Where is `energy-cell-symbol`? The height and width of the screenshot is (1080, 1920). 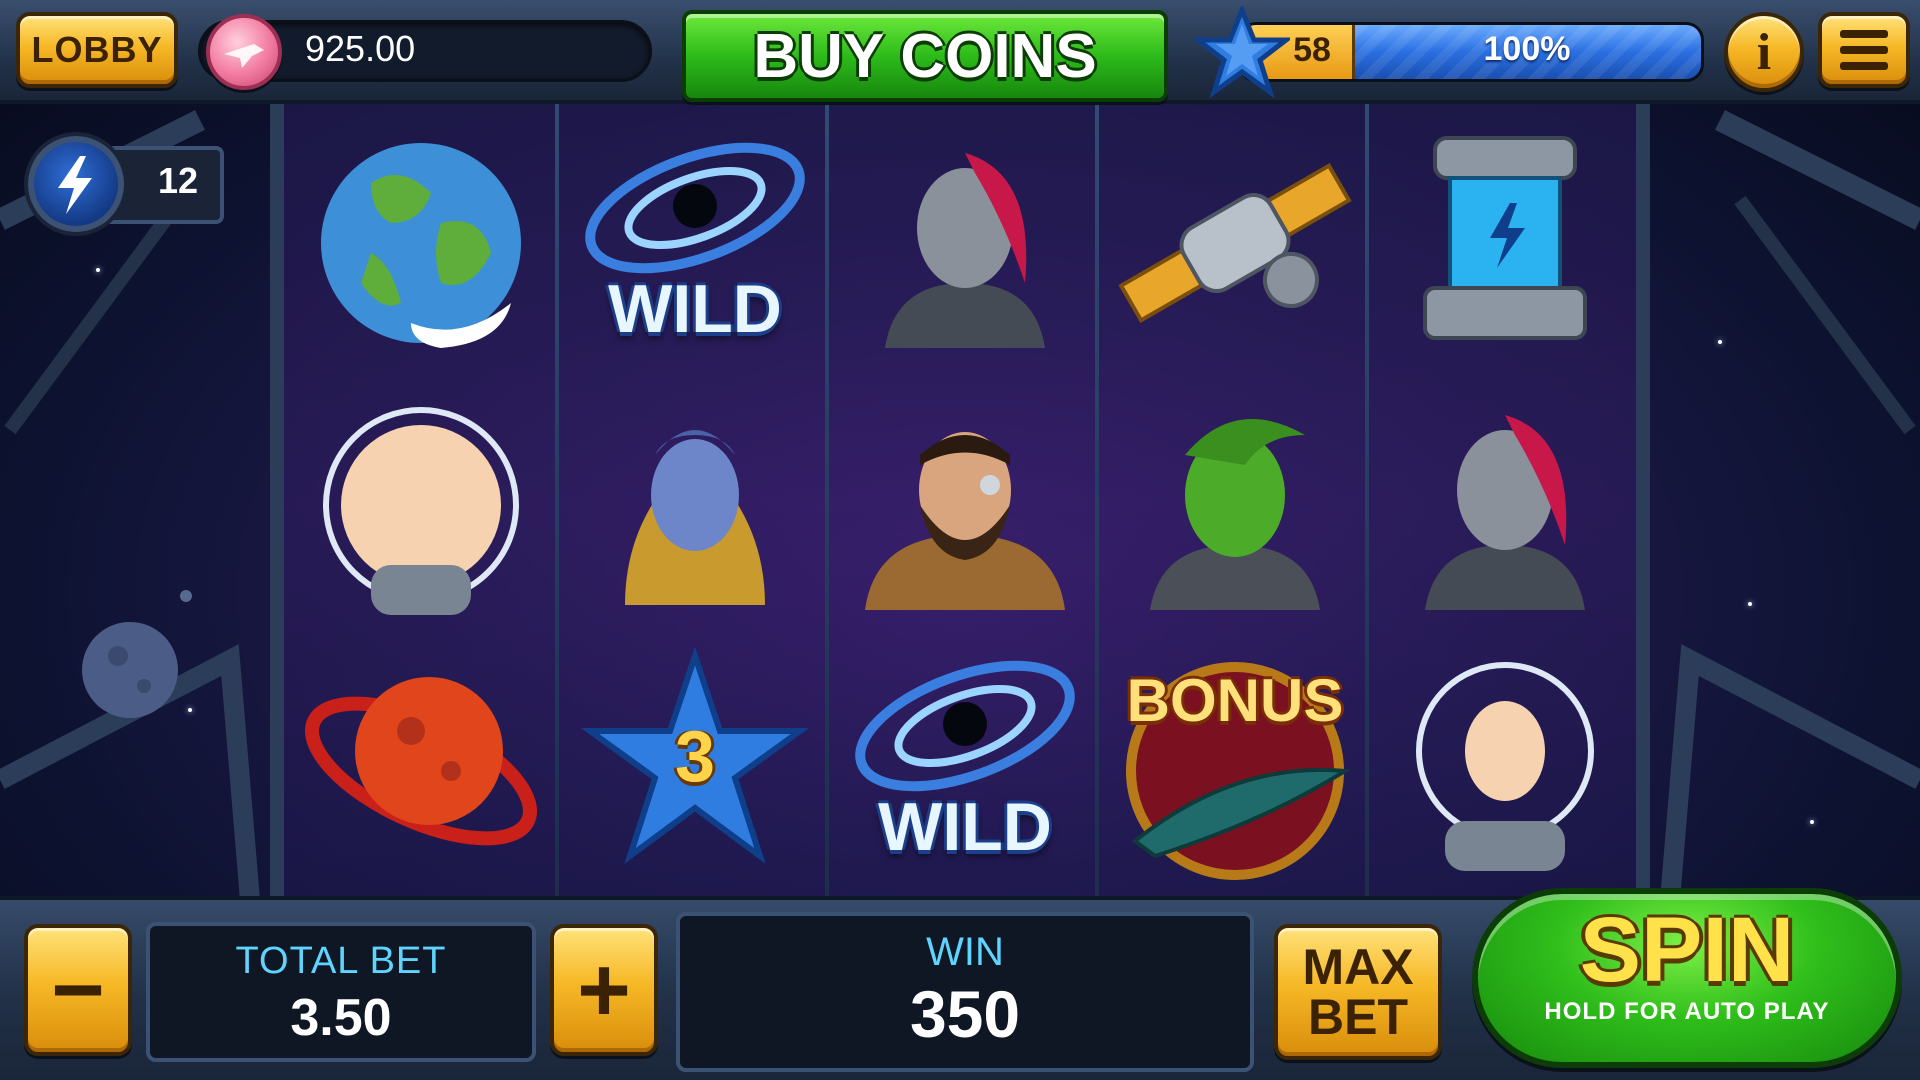
energy-cell-symbol is located at coordinates (1505, 243).